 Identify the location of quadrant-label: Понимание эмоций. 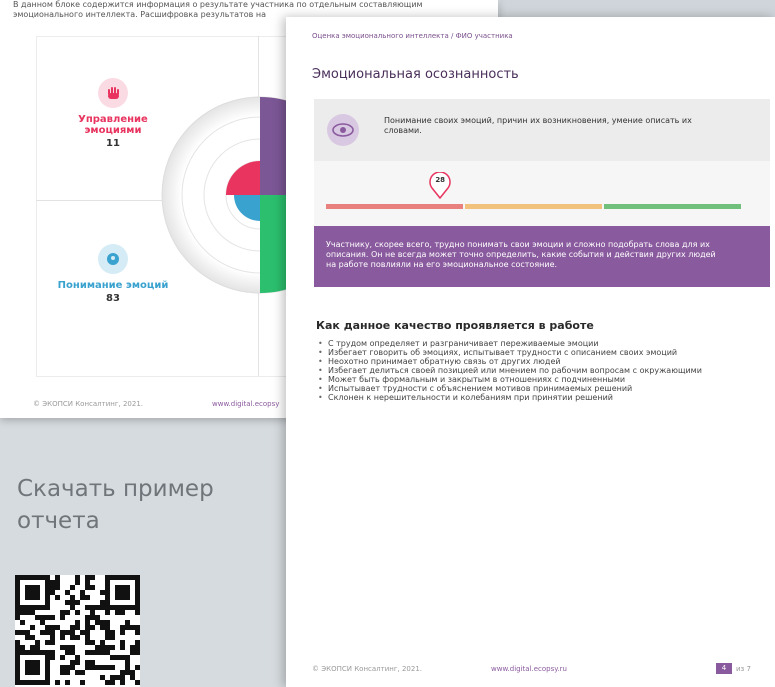
(113, 285).